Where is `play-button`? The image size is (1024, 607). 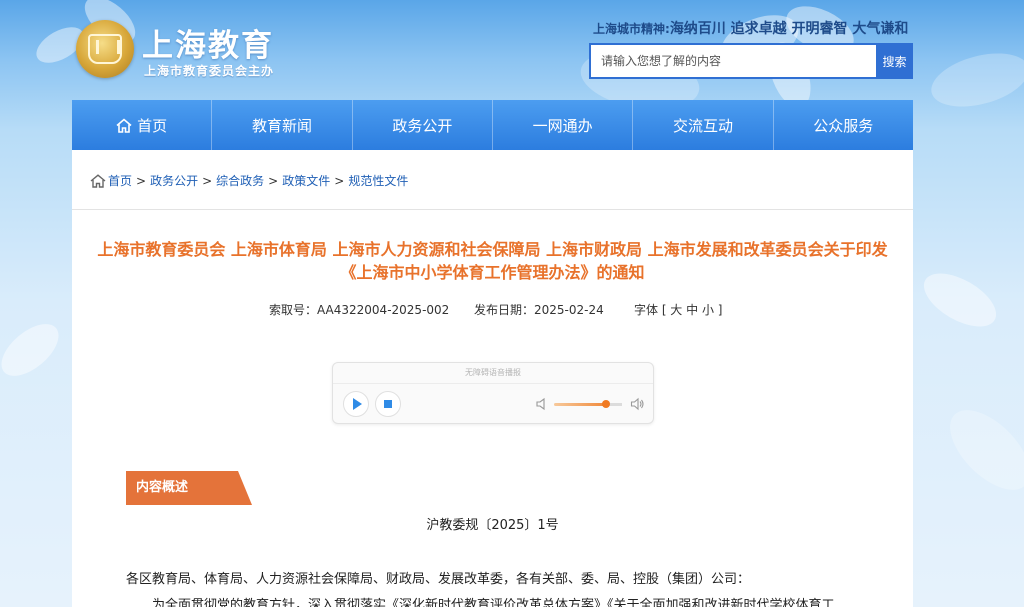 play-button is located at coordinates (356, 404).